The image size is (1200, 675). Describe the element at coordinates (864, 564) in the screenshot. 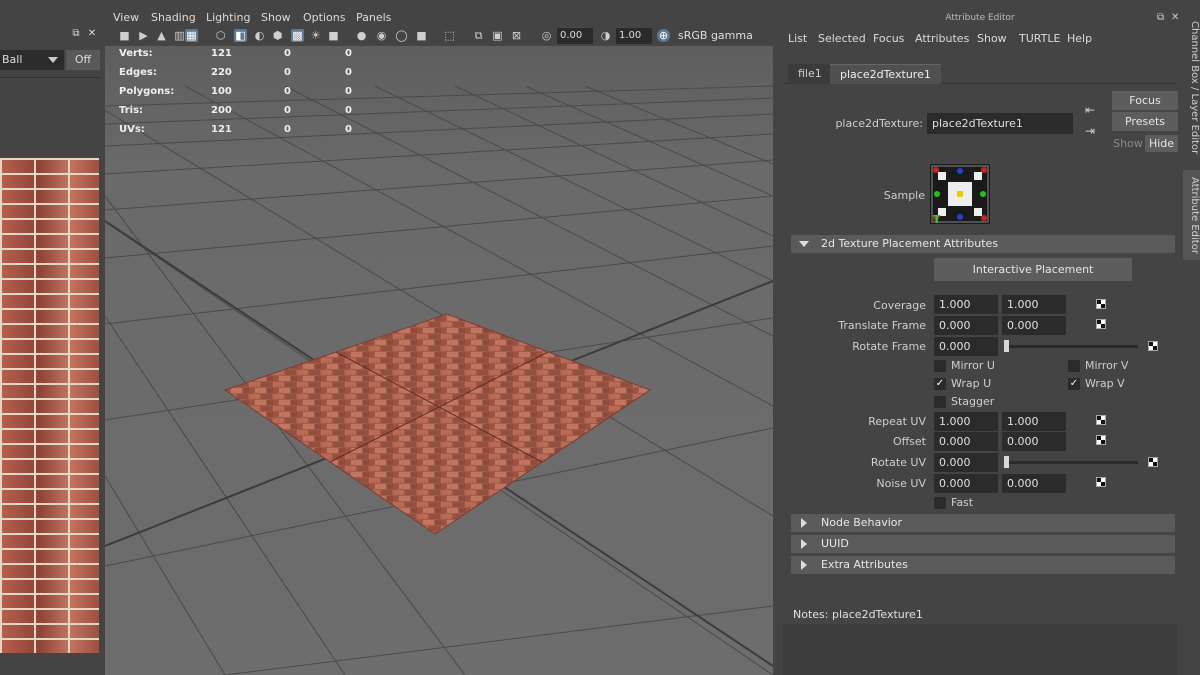

I see `section-title: Extra Attributes` at that location.